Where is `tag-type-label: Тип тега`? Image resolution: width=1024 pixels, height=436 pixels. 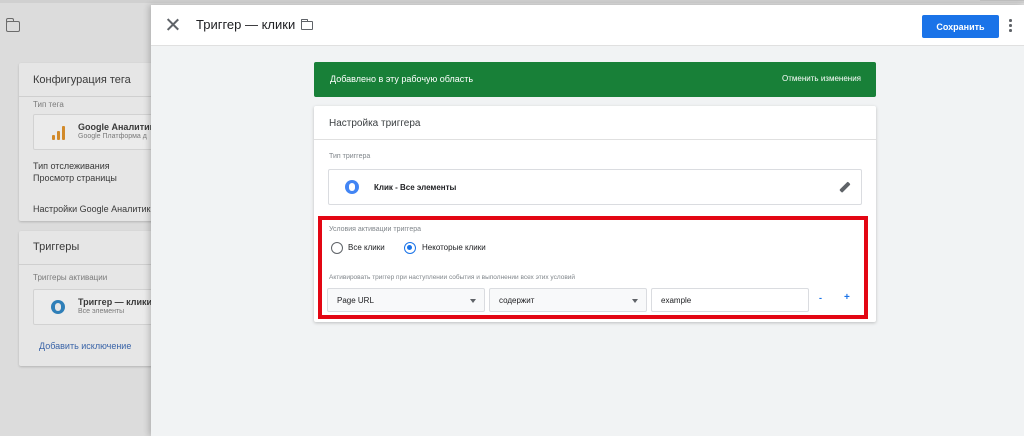
tag-type-label: Тип тега is located at coordinates (48, 104).